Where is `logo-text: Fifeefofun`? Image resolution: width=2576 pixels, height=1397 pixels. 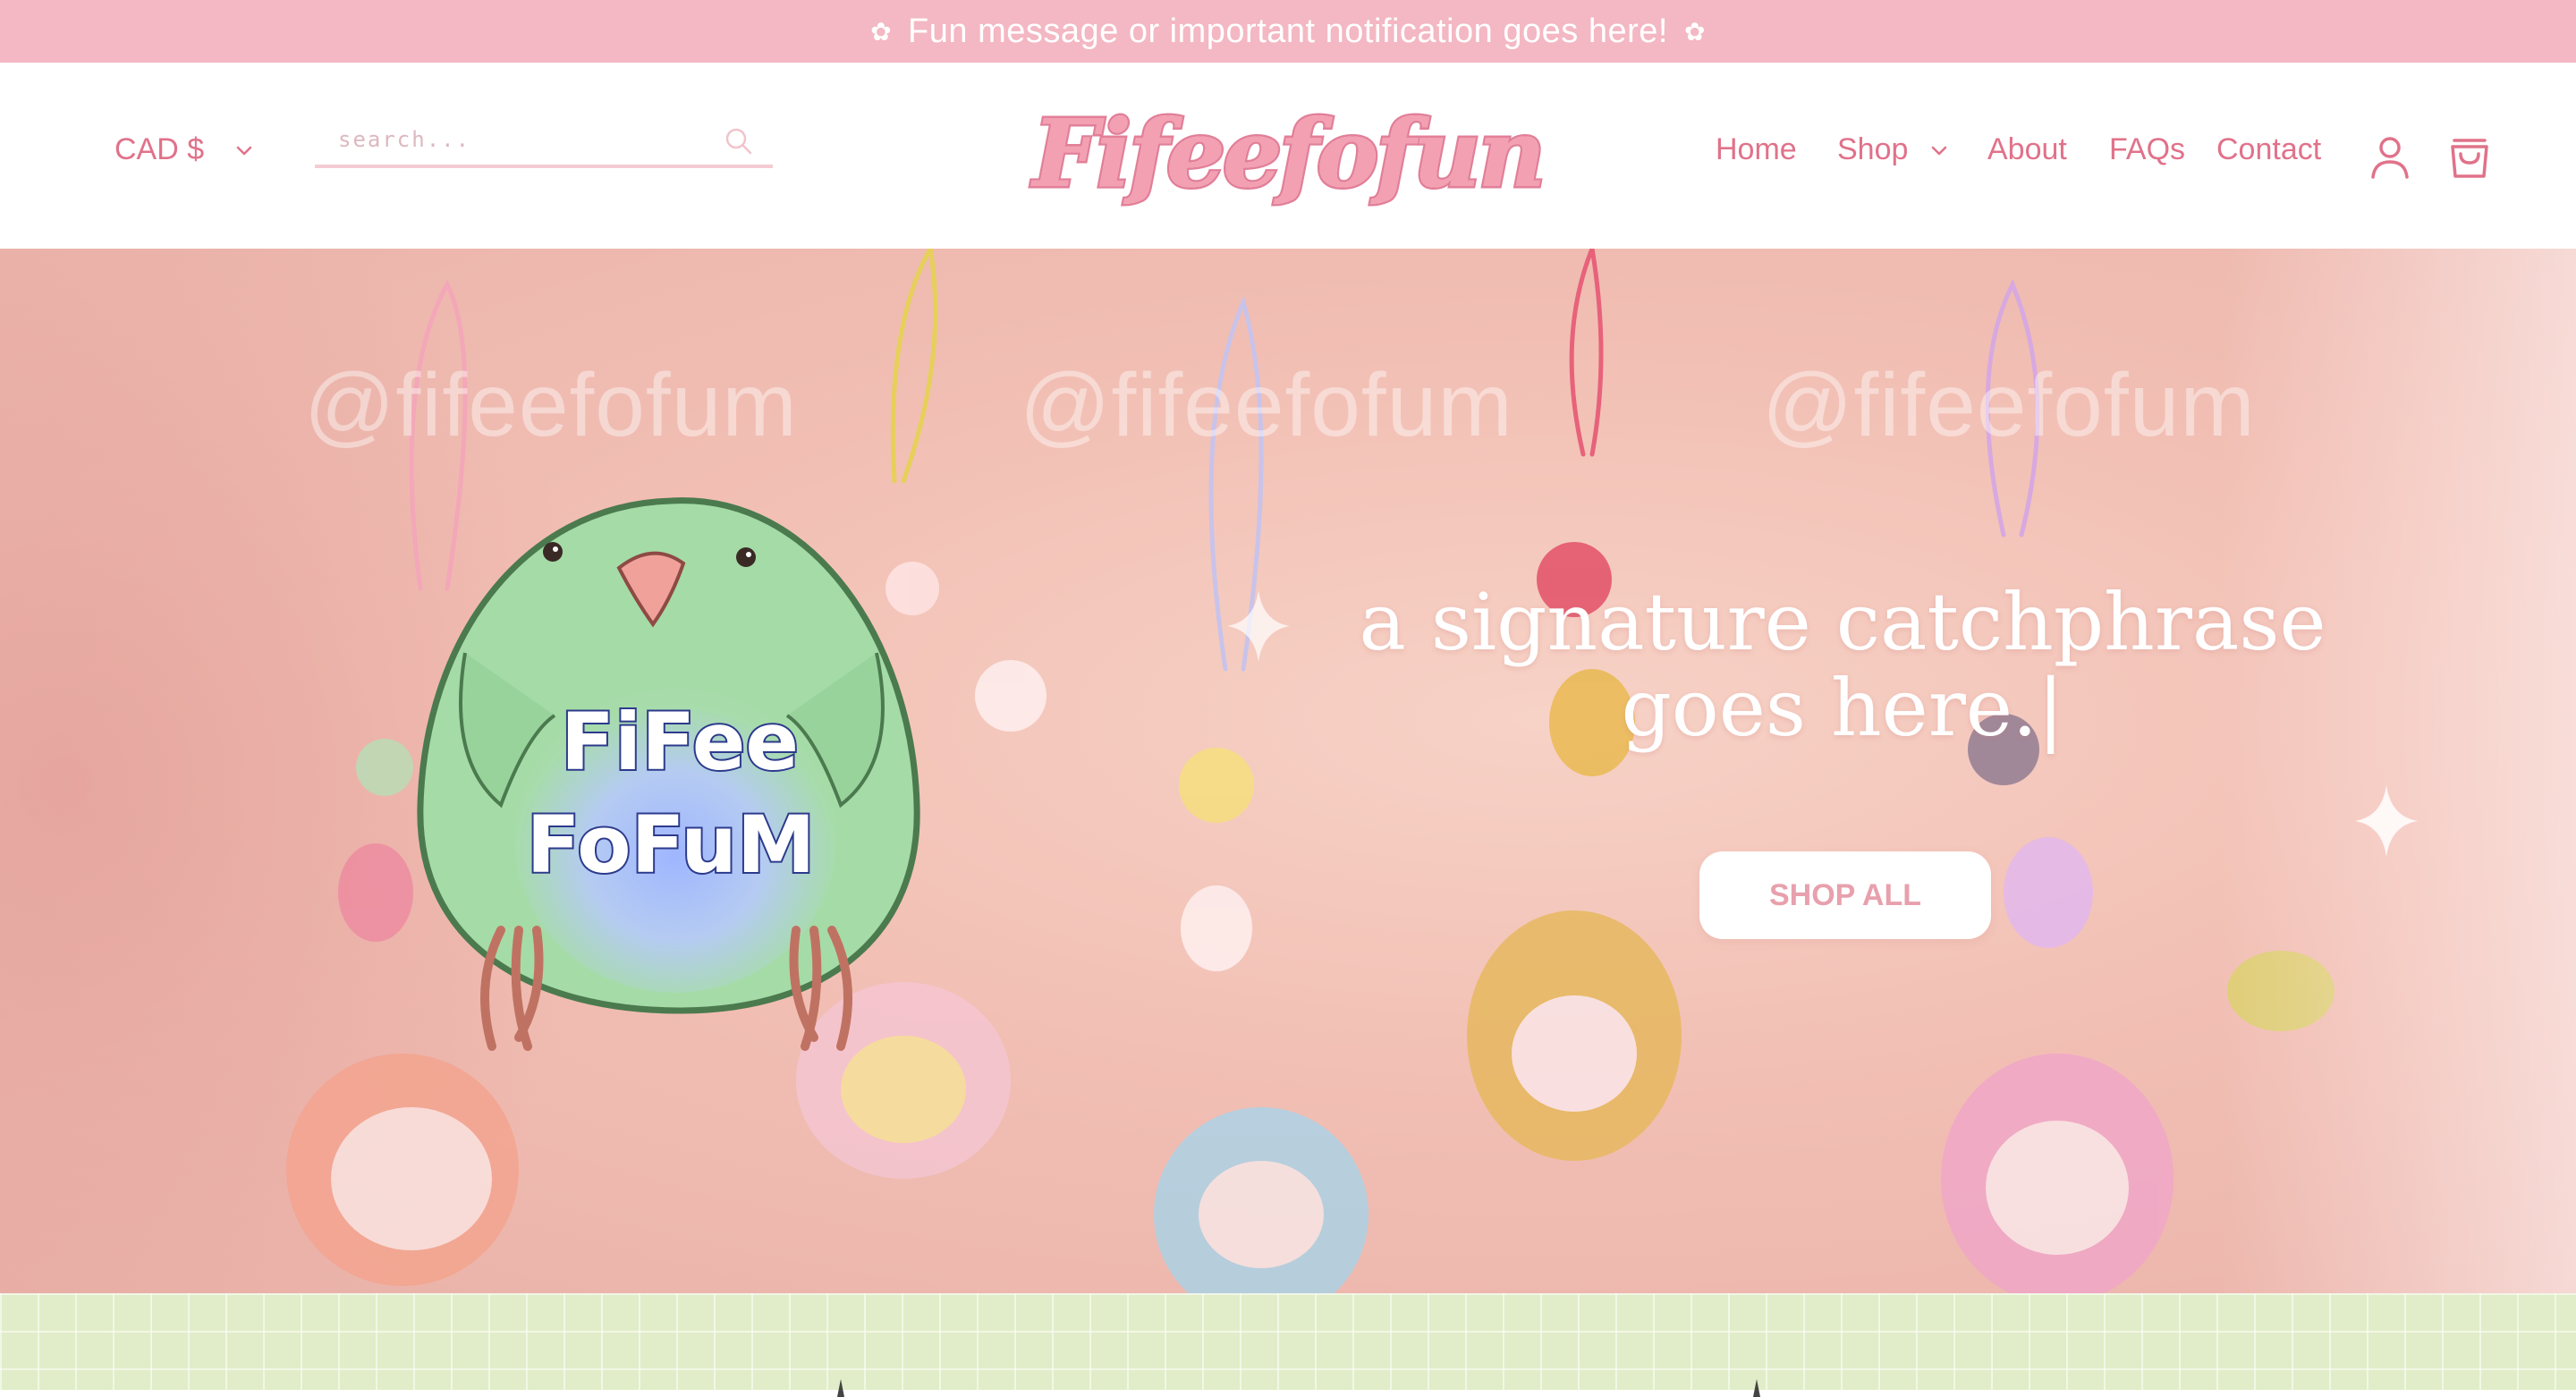
logo-text: Fifeefofun is located at coordinates (1288, 153).